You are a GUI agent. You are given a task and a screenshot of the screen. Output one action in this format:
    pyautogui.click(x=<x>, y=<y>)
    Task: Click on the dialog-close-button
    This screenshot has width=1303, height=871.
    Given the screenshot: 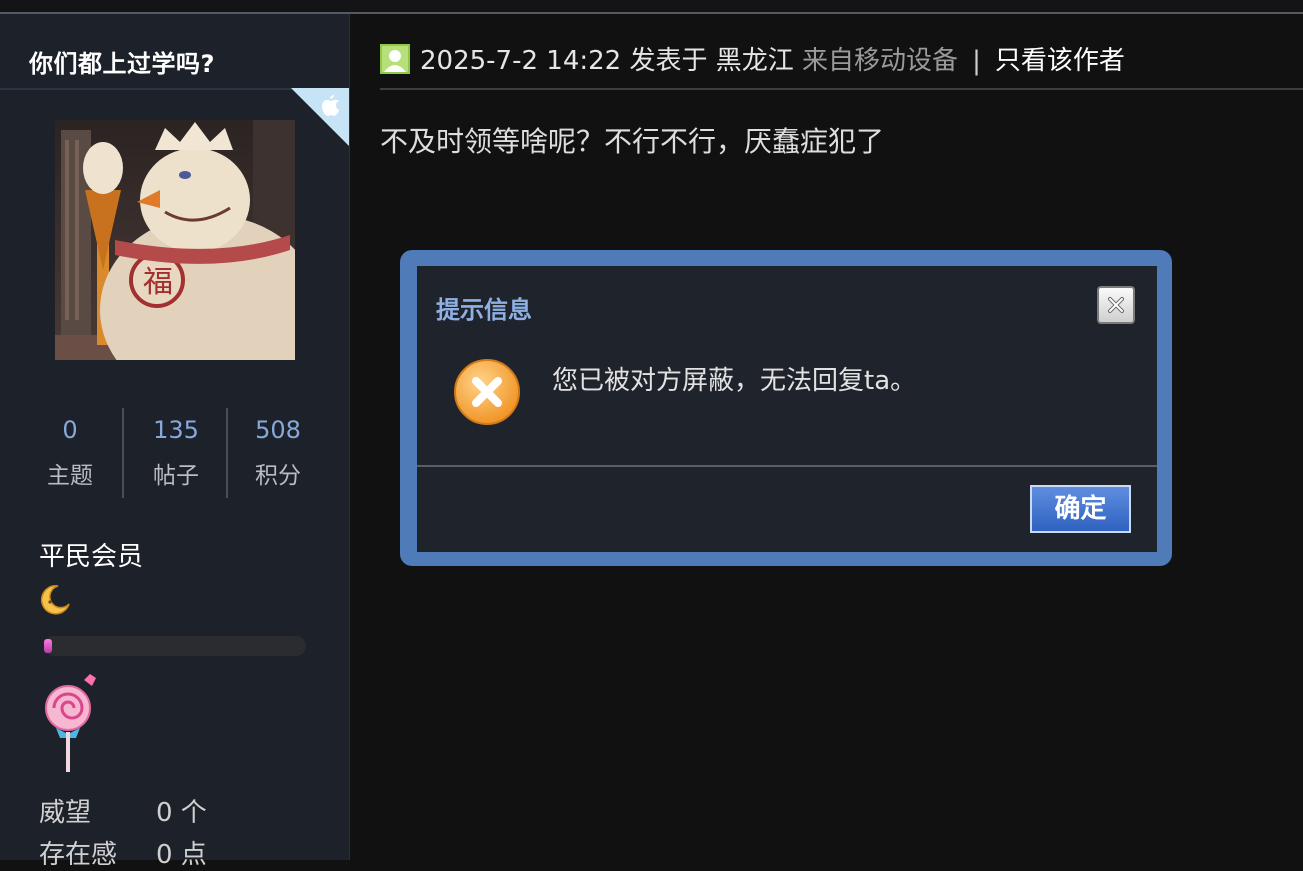 What is the action you would take?
    pyautogui.click(x=1116, y=305)
    